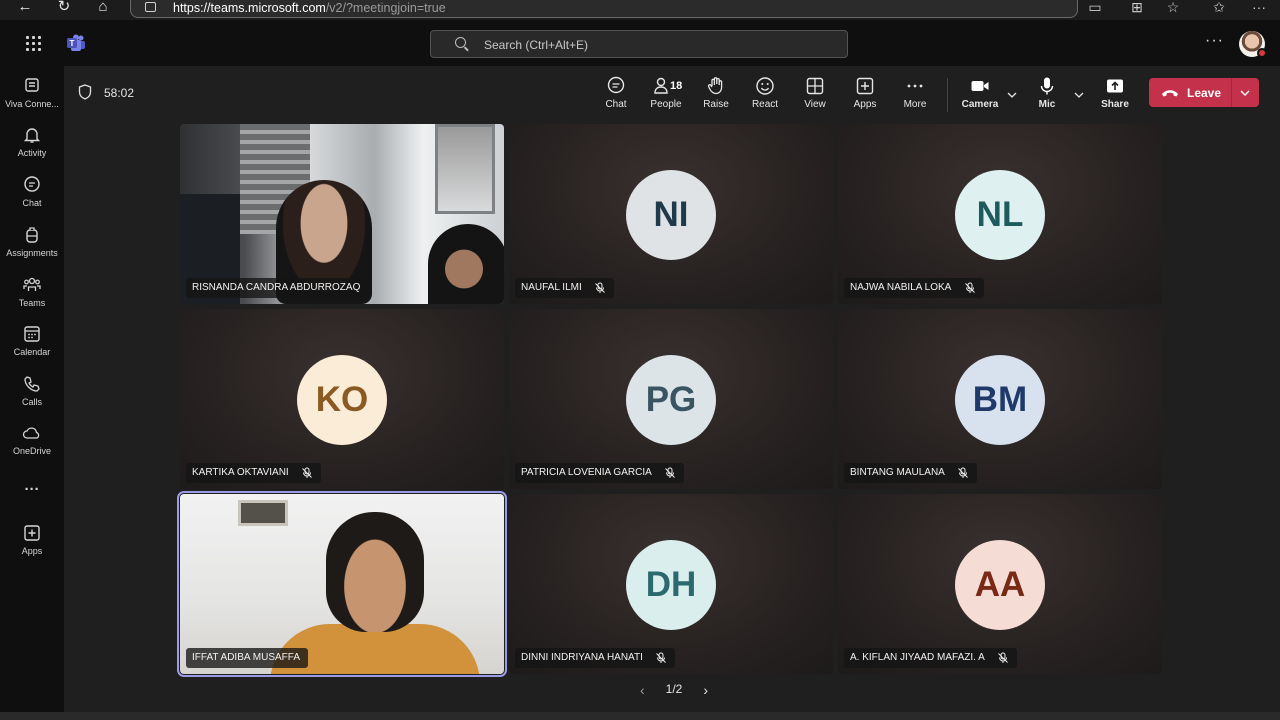 The width and height of the screenshot is (1280, 720). What do you see at coordinates (1214, 41) in the screenshot?
I see `settings-more-button: ···` at bounding box center [1214, 41].